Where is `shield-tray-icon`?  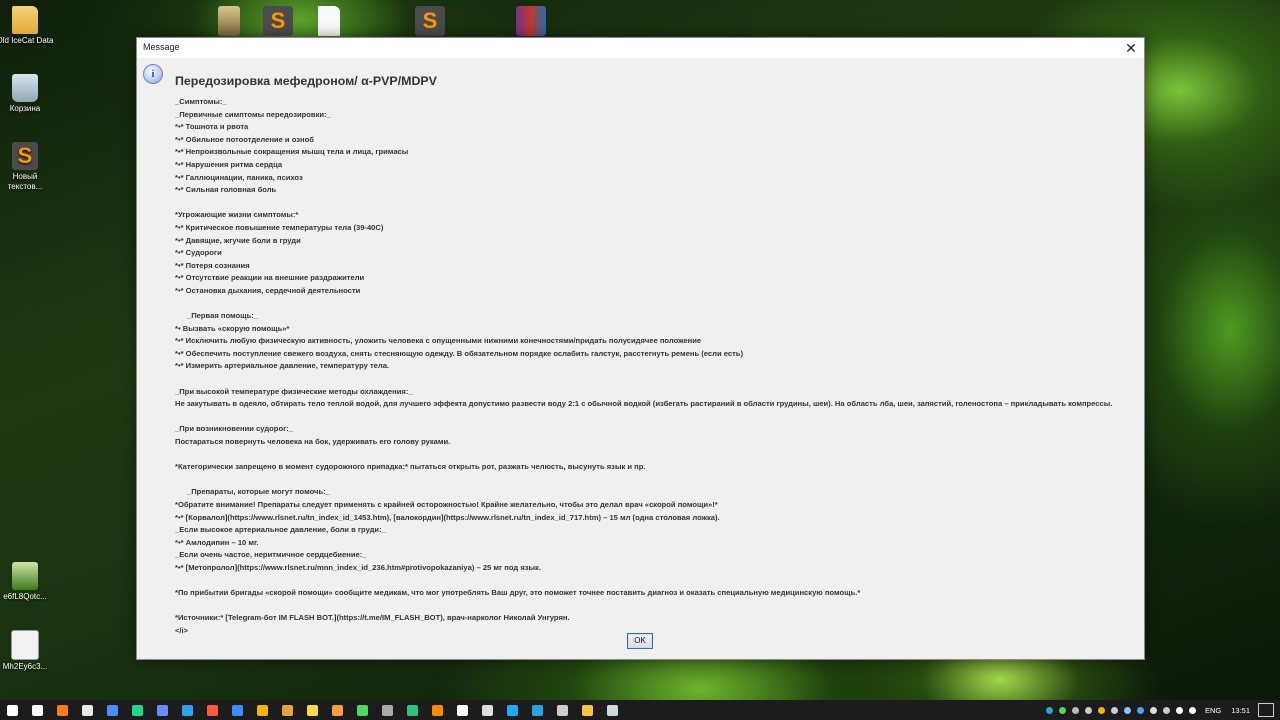
shield-tray-icon is located at coordinates (1062, 710).